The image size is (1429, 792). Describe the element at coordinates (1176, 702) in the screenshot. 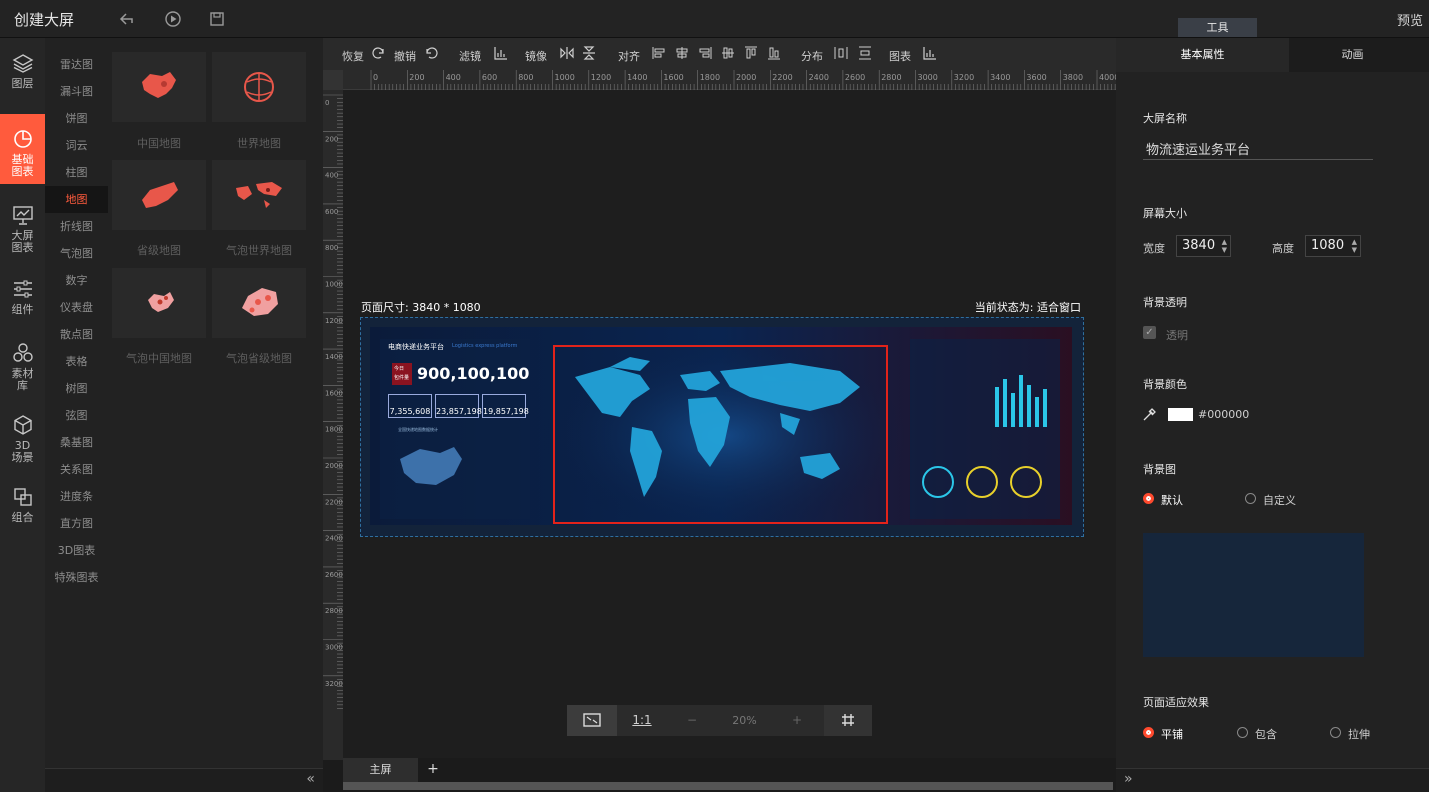

I see `fit-effect-label: 页面适应效果` at that location.